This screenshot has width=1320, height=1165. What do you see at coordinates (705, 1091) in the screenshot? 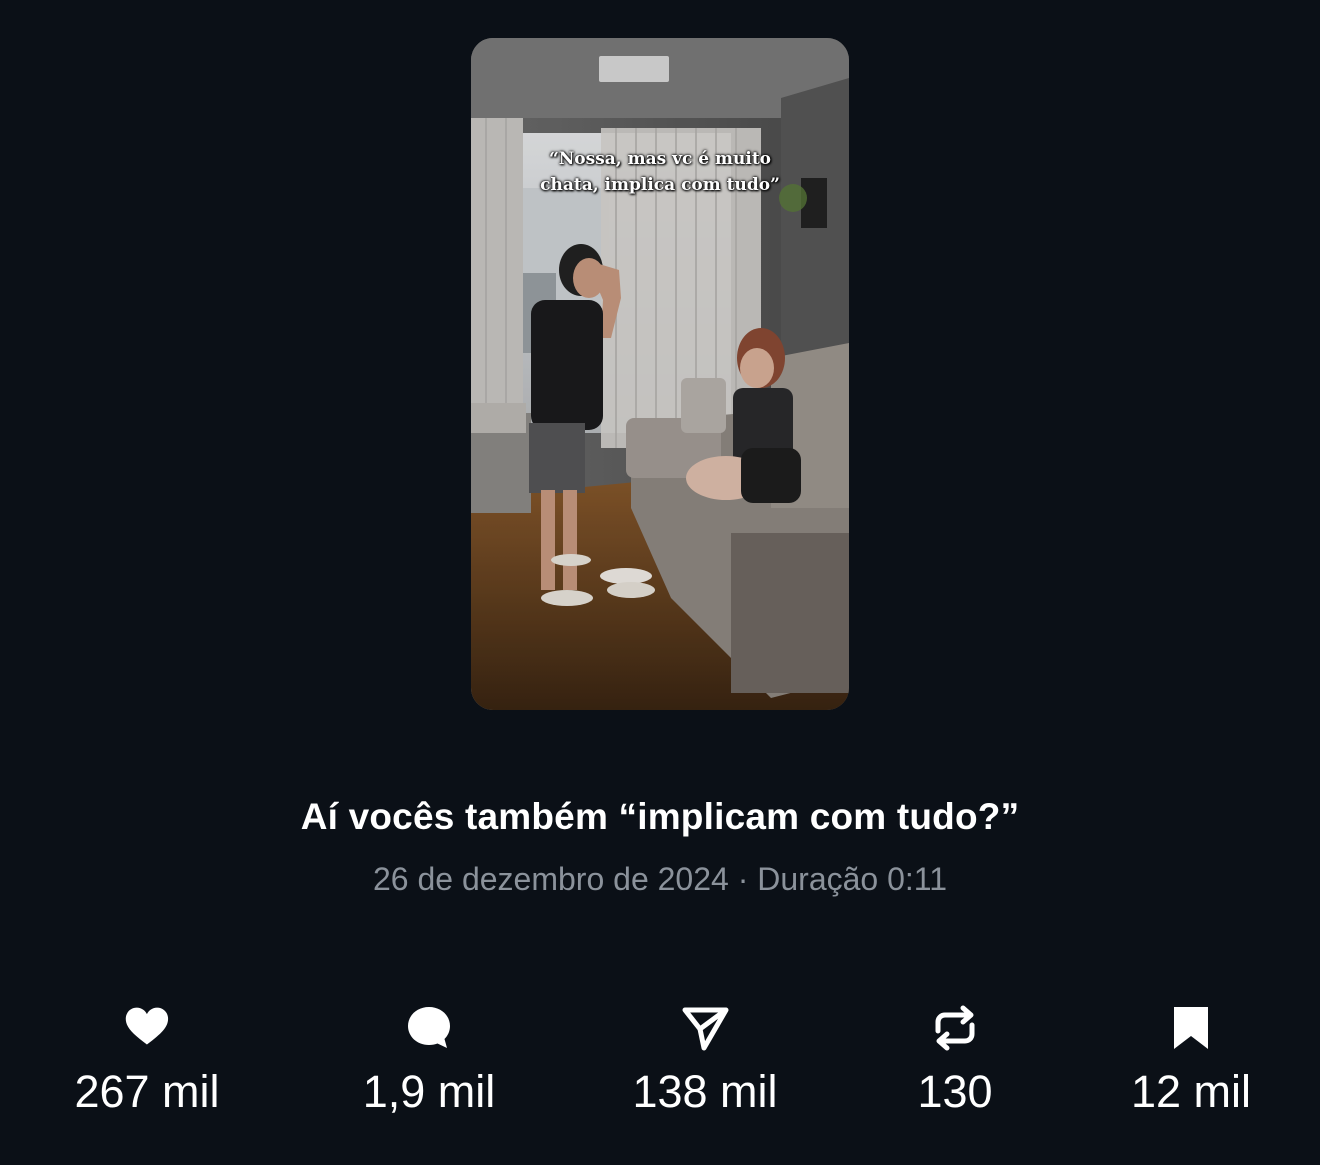
I see `share-count: 138 mil` at bounding box center [705, 1091].